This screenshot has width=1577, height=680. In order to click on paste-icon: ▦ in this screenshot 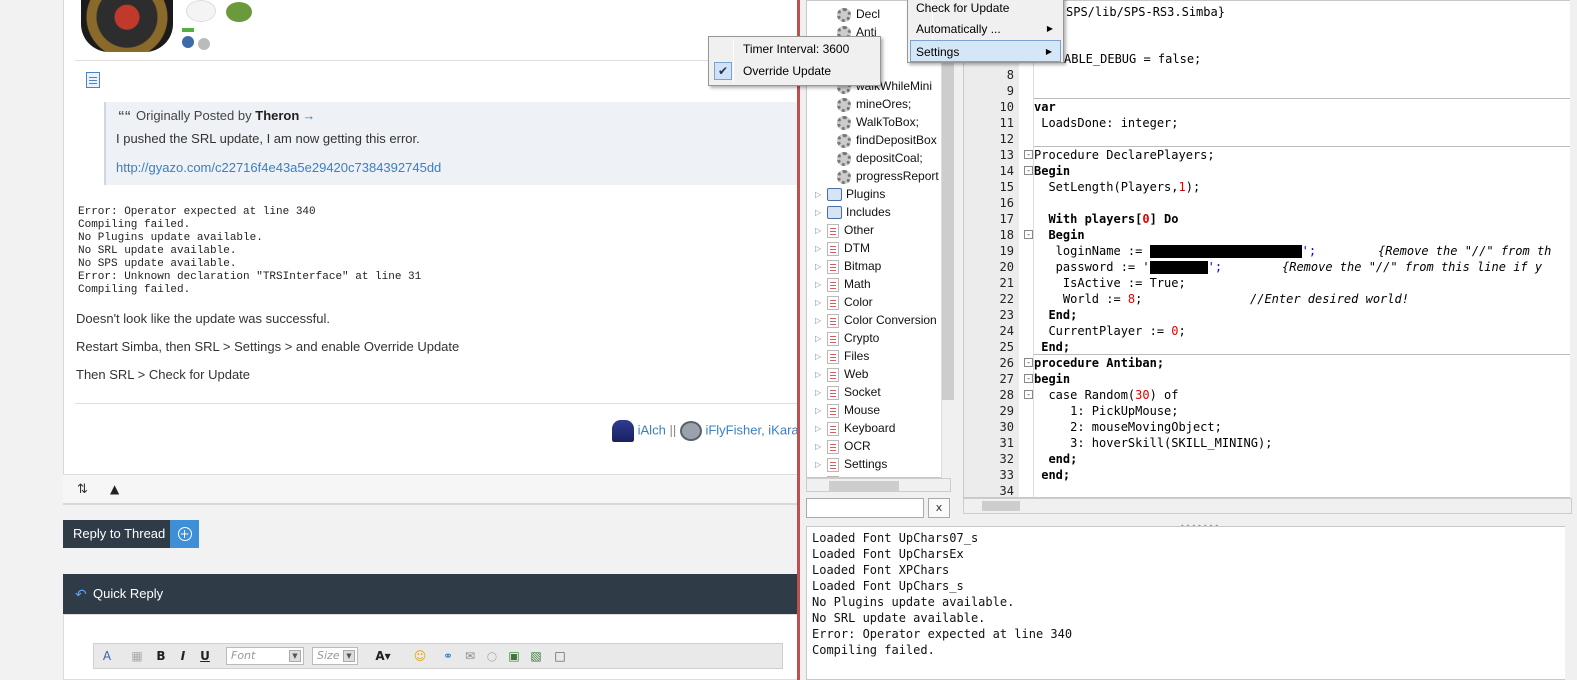, I will do `click(137, 656)`.